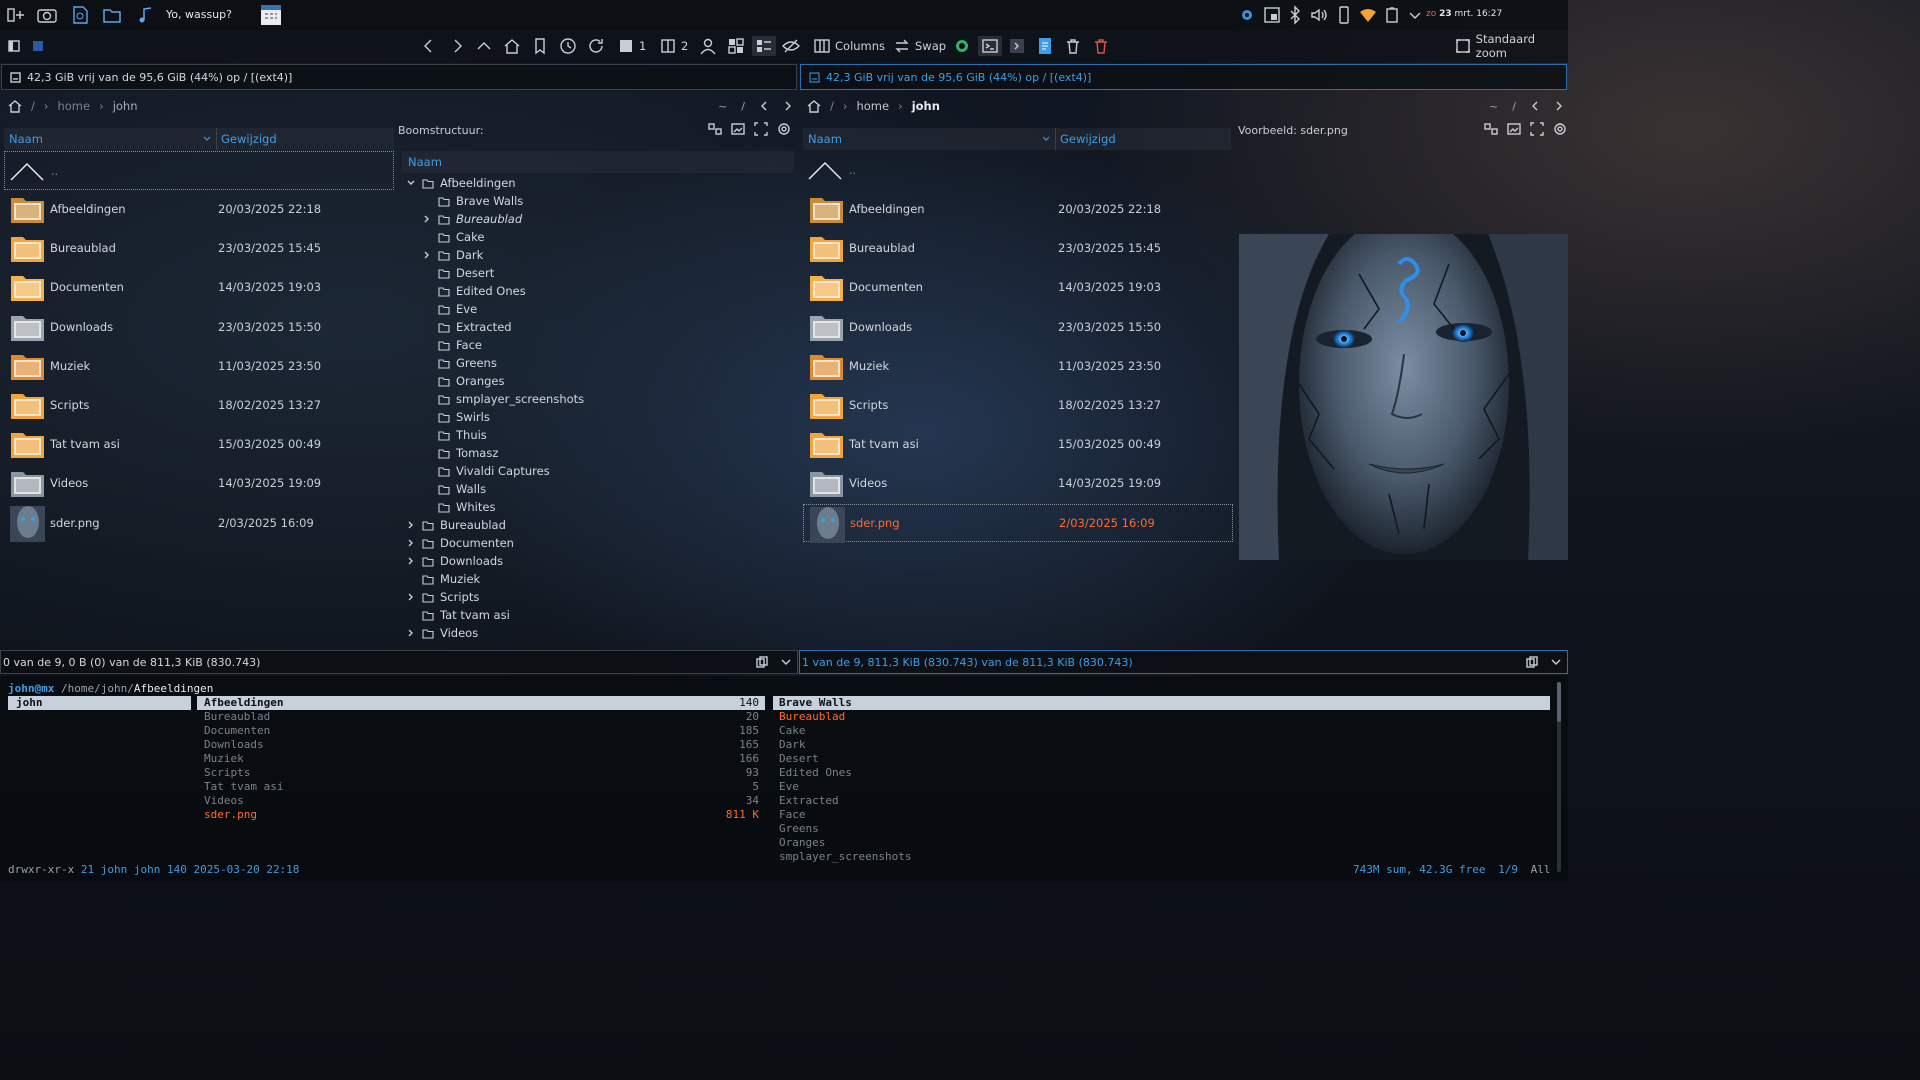  Describe the element at coordinates (146, 15) in the screenshot. I see `music-player-icon` at that location.